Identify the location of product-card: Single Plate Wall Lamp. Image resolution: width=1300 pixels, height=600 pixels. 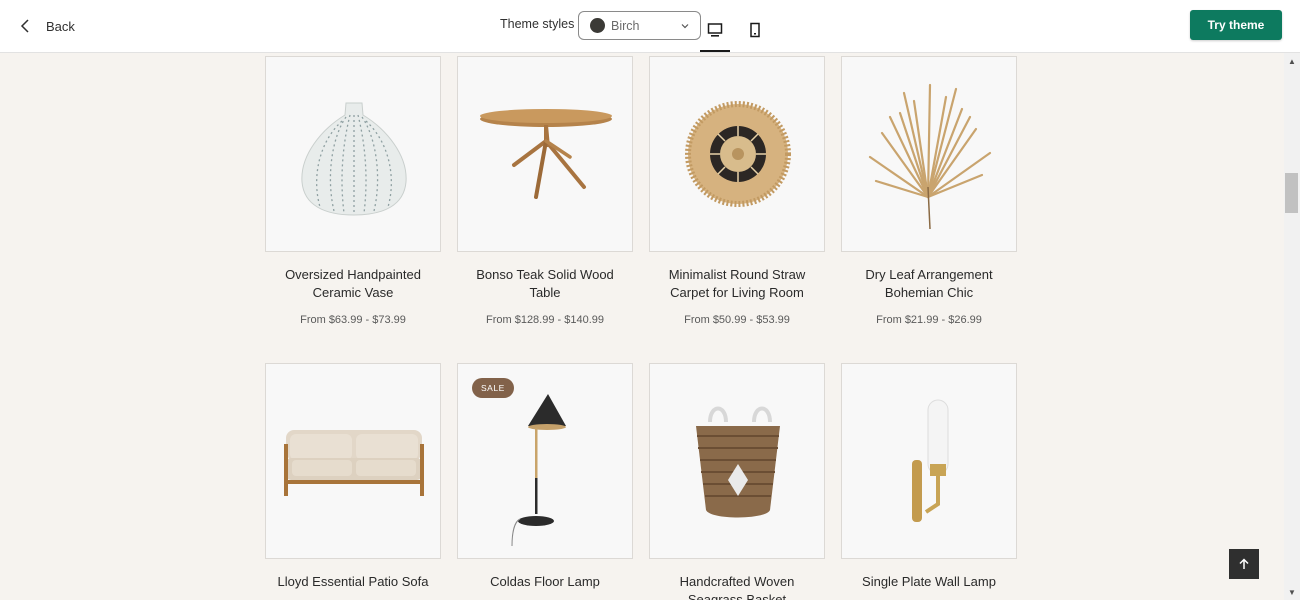
(929, 477).